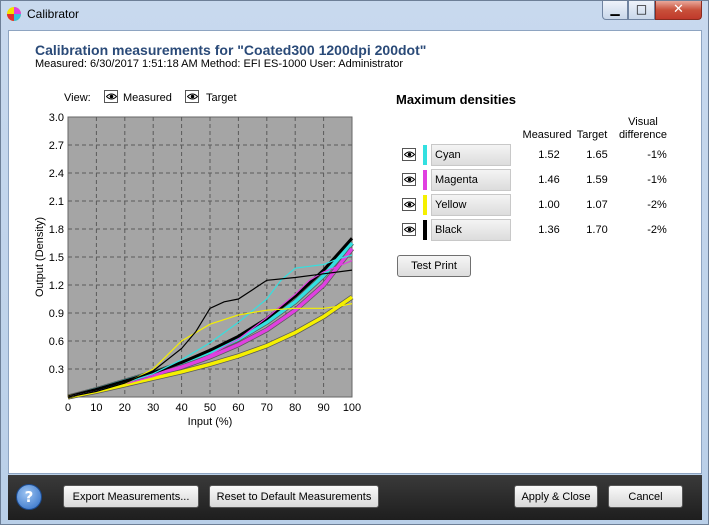 The height and width of the screenshot is (525, 709). Describe the element at coordinates (153, 408) in the screenshot. I see `x-tick-label: 30` at that location.